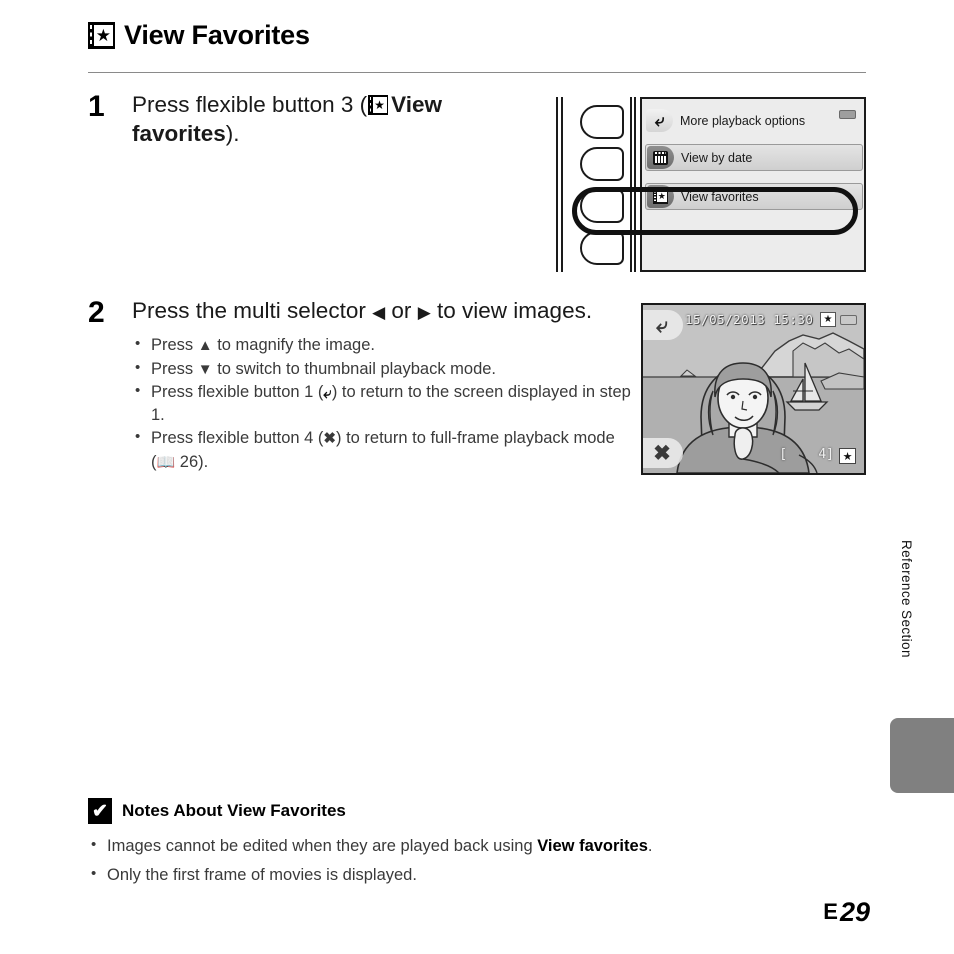 The height and width of the screenshot is (954, 954). Describe the element at coordinates (205, 345) in the screenshot. I see `up-arrow-icon: ▲` at that location.